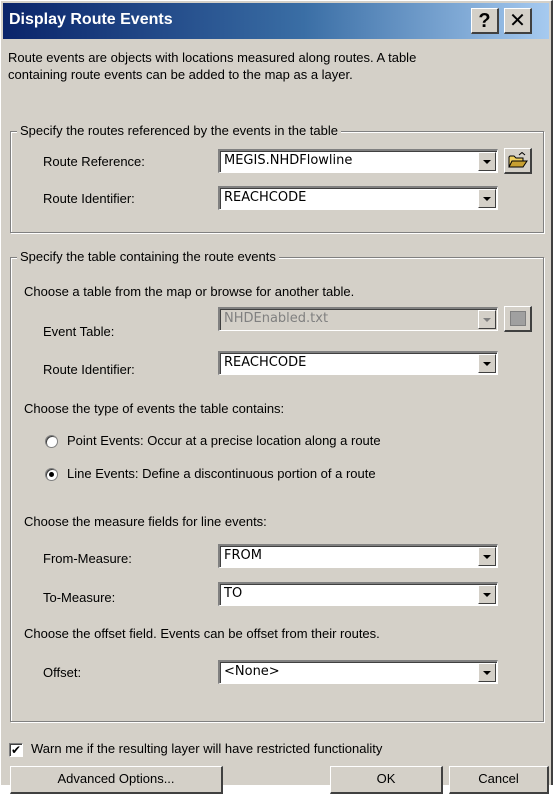  I want to click on offset-dropdown: <None>, so click(358, 672).